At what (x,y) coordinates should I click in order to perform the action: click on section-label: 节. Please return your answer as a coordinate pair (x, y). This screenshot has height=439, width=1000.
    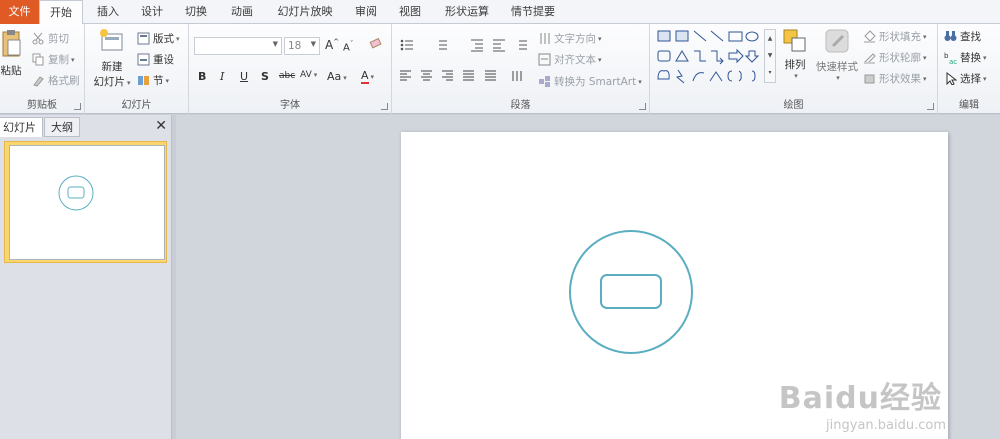
    Looking at the image, I should click on (158, 81).